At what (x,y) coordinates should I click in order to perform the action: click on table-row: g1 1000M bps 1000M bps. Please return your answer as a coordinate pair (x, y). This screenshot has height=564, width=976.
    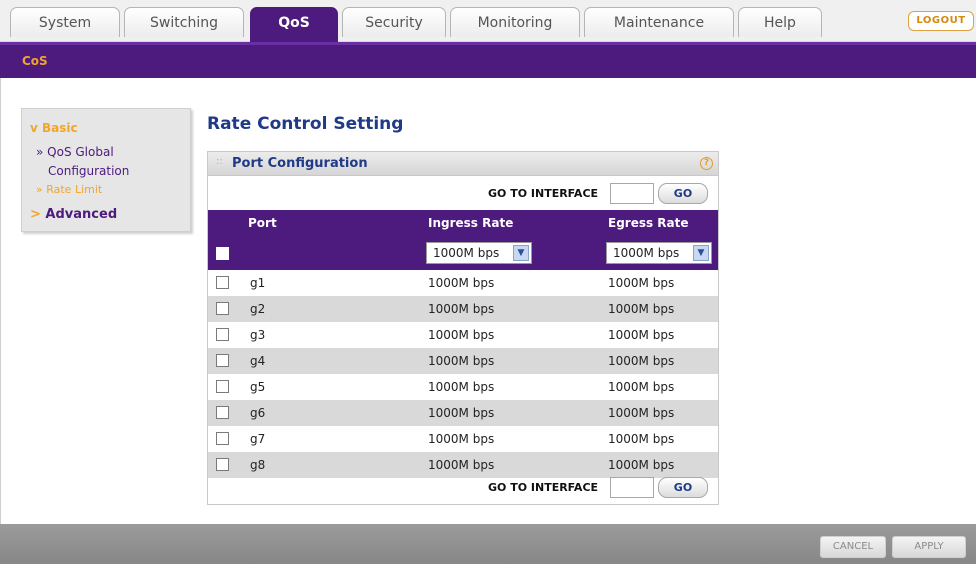
    Looking at the image, I should click on (463, 283).